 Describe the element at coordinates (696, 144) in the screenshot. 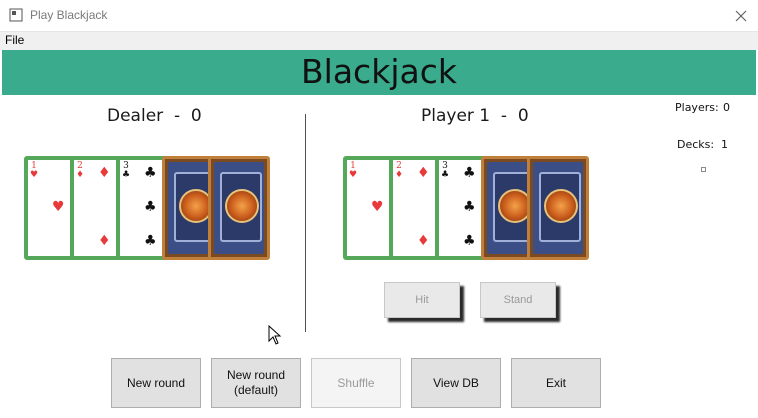

I see `decks-label: Decks:` at that location.